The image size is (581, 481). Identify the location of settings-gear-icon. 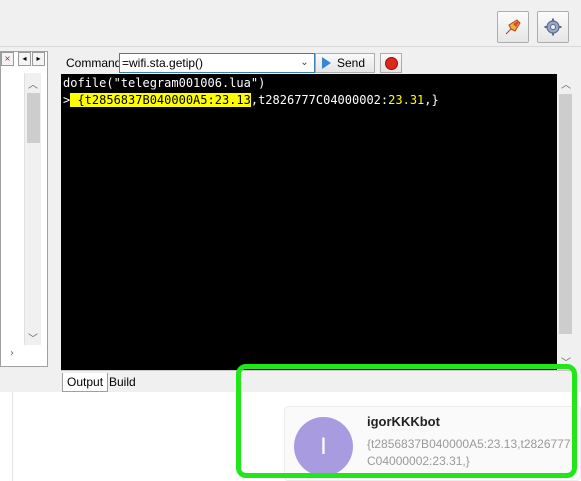
(553, 27).